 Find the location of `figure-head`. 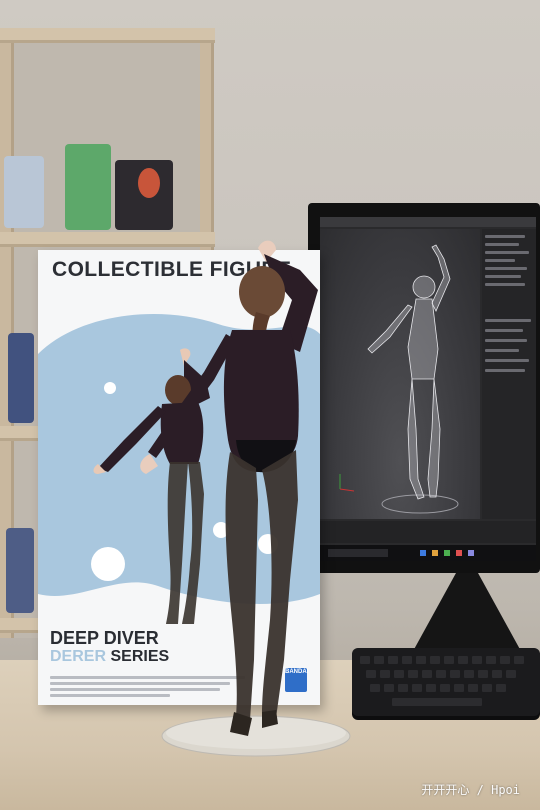

figure-head is located at coordinates (262, 292).